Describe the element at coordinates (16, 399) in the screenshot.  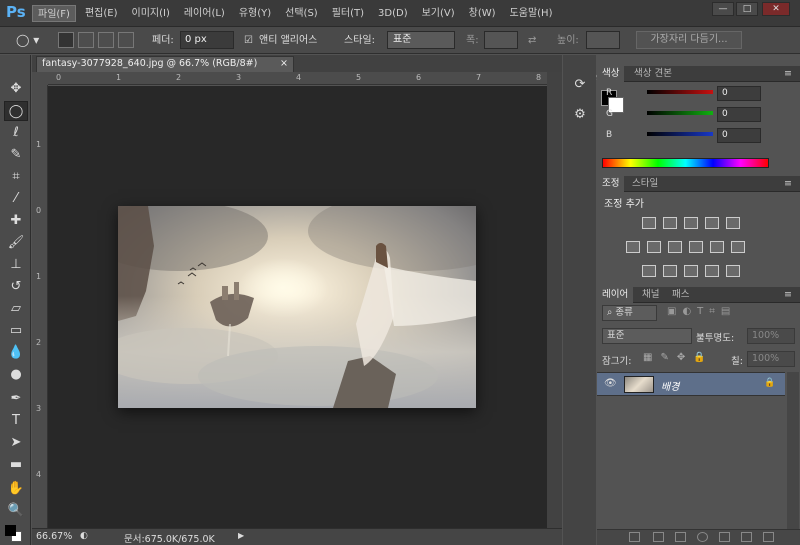
I see `pen-tool-icon: ✒` at that location.